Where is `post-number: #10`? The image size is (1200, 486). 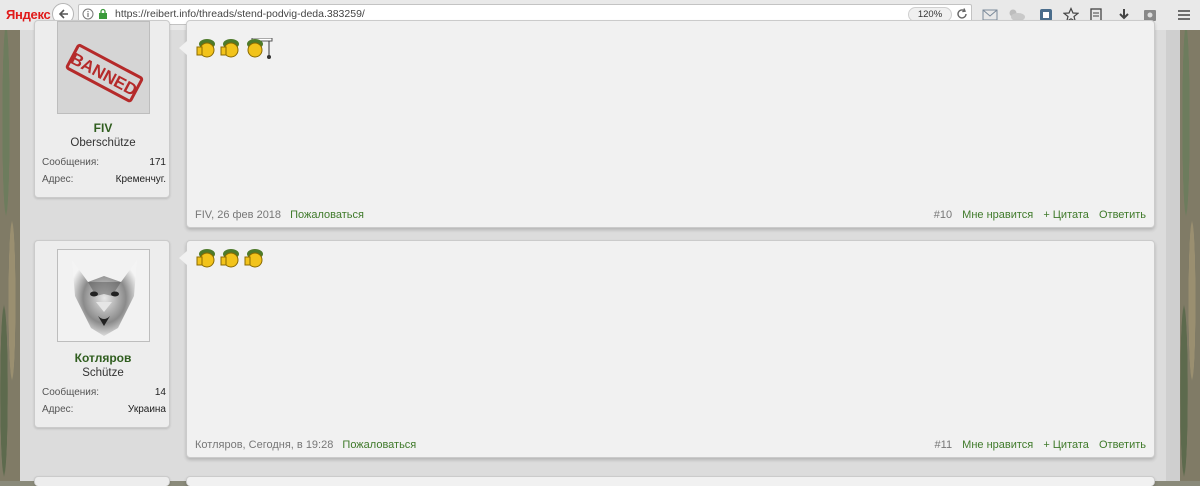 post-number: #10 is located at coordinates (943, 215).